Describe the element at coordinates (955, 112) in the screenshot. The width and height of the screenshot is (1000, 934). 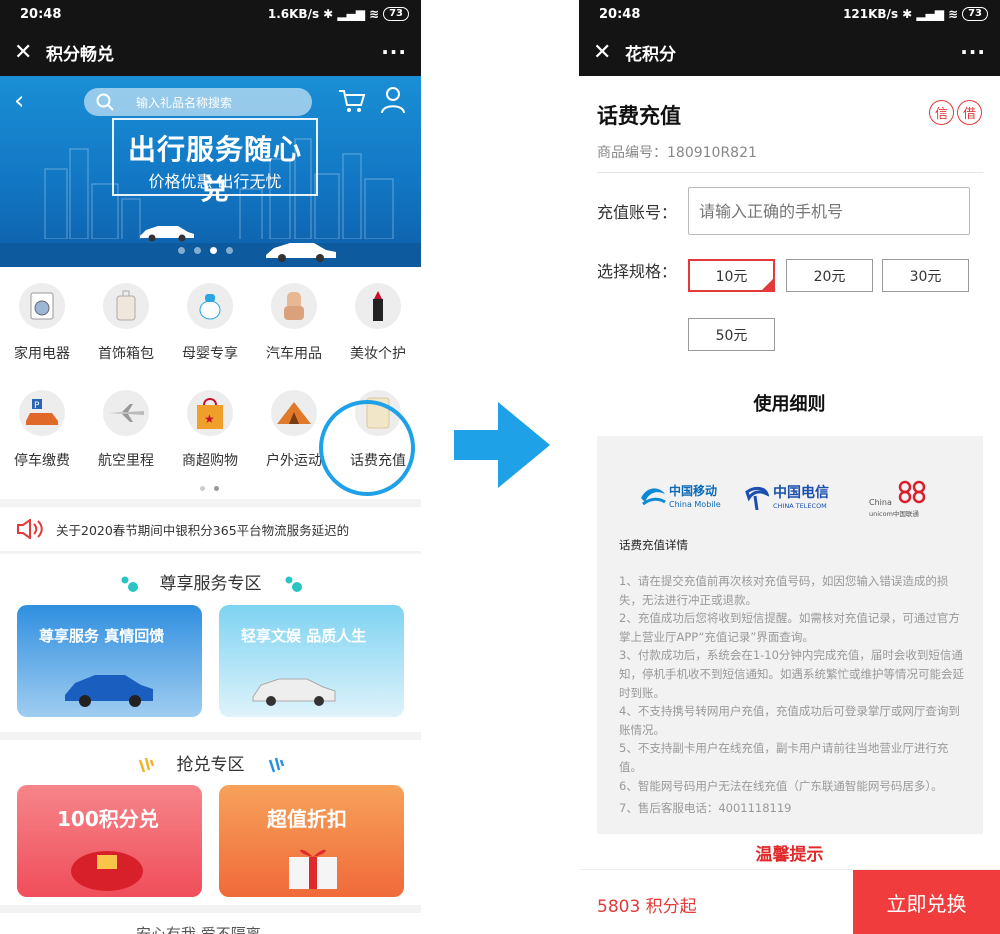
I see `card-type-badges: 信 借` at that location.